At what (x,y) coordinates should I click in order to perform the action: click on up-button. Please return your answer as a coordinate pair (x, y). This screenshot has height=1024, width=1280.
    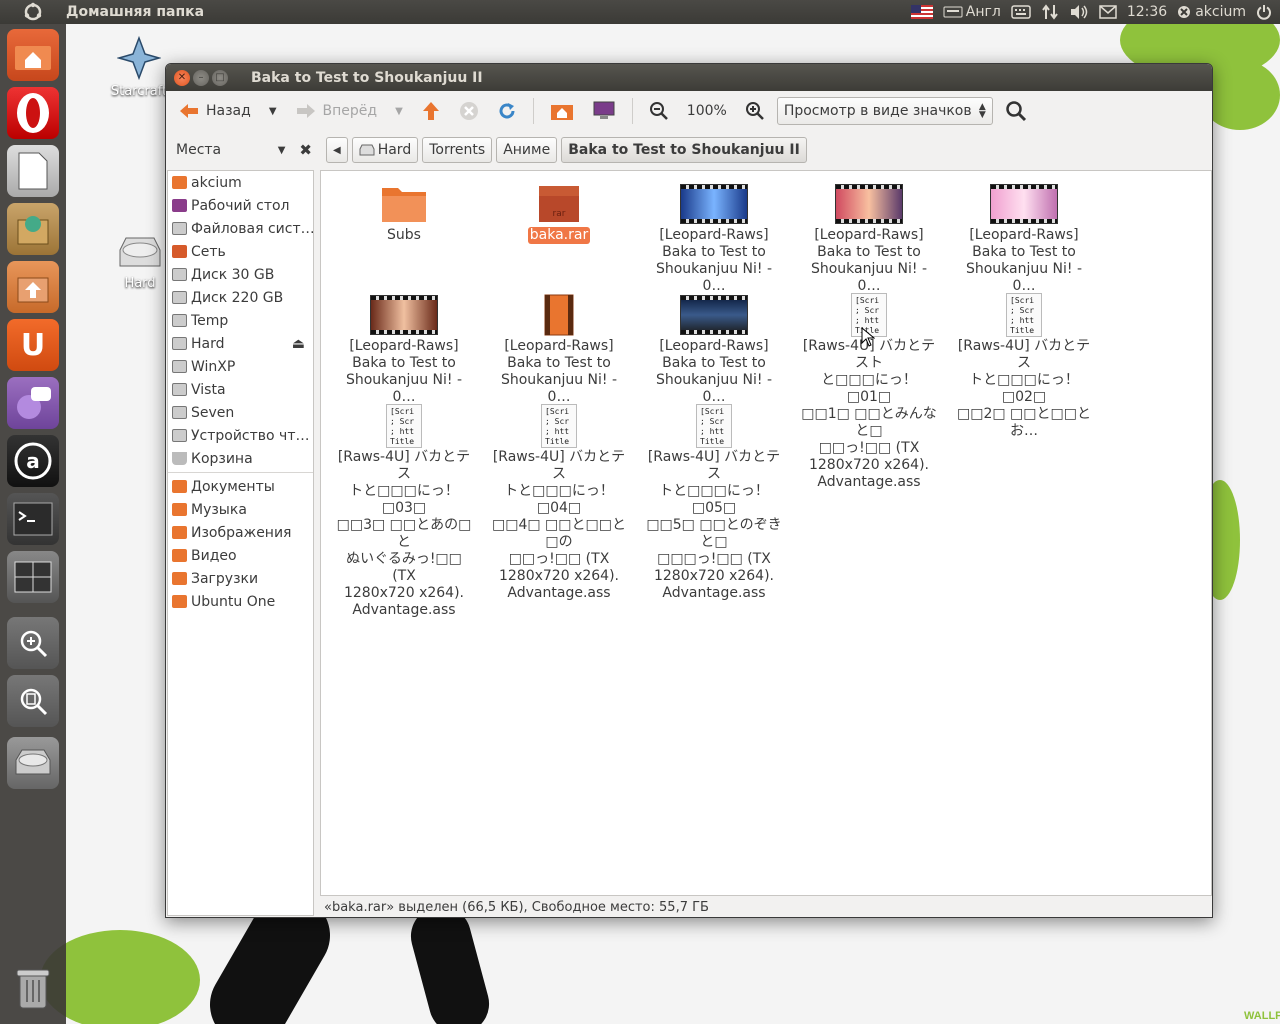
    Looking at the image, I should click on (431, 111).